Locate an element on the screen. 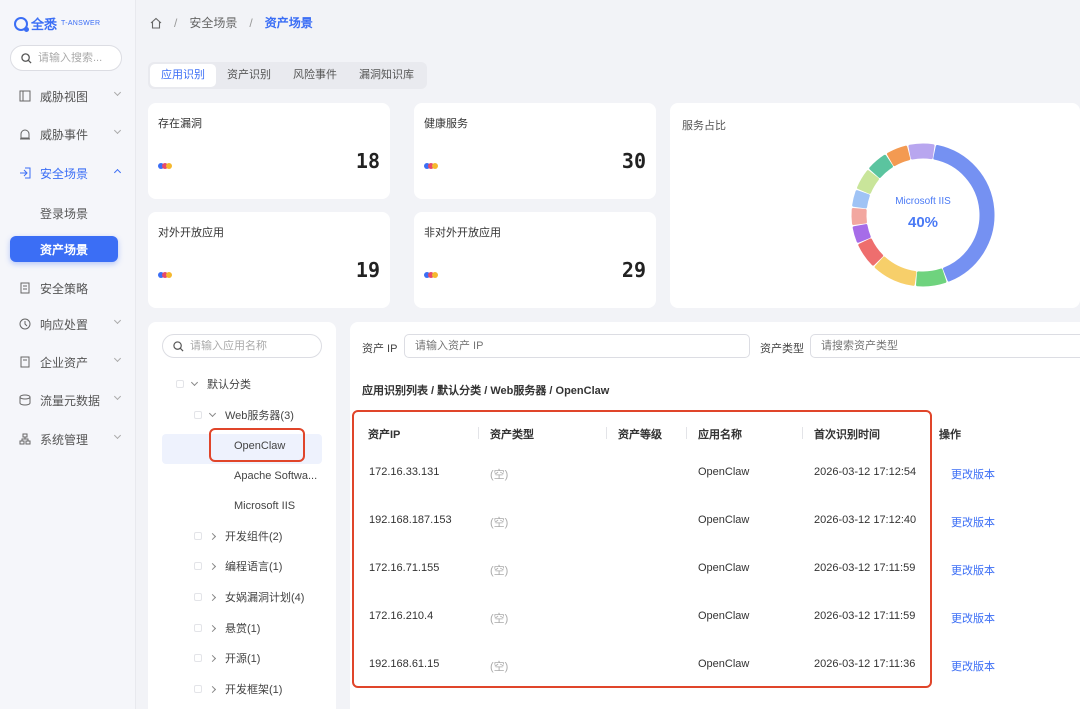 This screenshot has width=1080, height=709. tree-node-open-source: 开源(1) is located at coordinates (227, 658).